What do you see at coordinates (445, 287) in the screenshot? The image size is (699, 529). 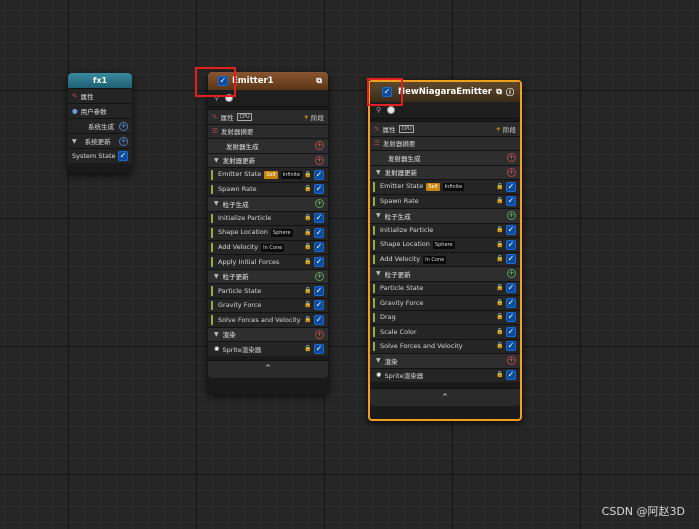 I see `particle-state-module: Particle State 🔒 ✓` at bounding box center [445, 287].